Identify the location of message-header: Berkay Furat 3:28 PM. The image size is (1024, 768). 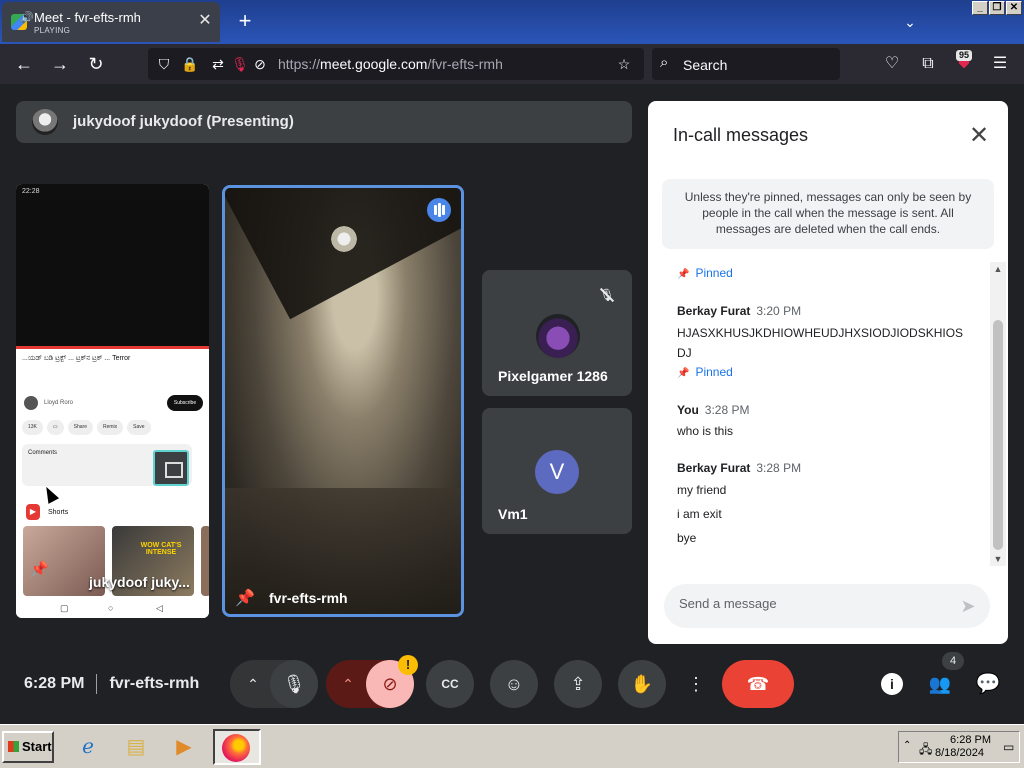
(739, 468).